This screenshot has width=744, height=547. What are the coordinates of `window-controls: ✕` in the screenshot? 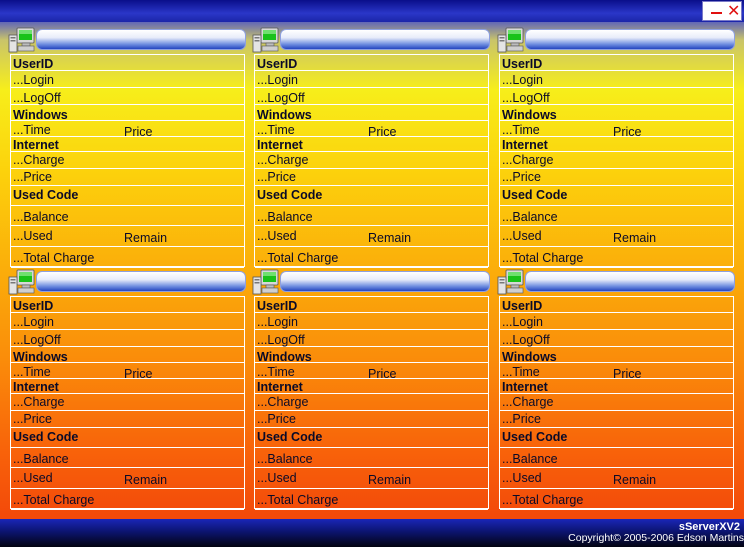 It's located at (722, 11).